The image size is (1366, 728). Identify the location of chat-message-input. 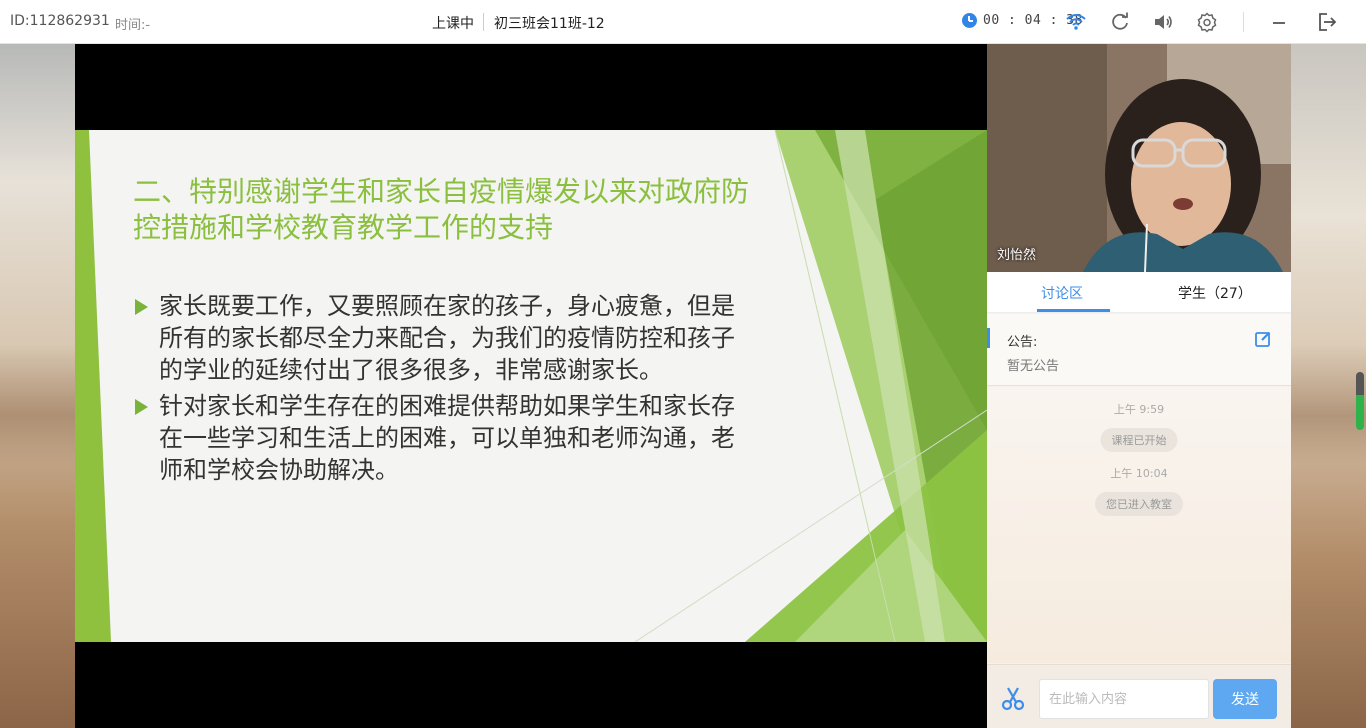
(1124, 699).